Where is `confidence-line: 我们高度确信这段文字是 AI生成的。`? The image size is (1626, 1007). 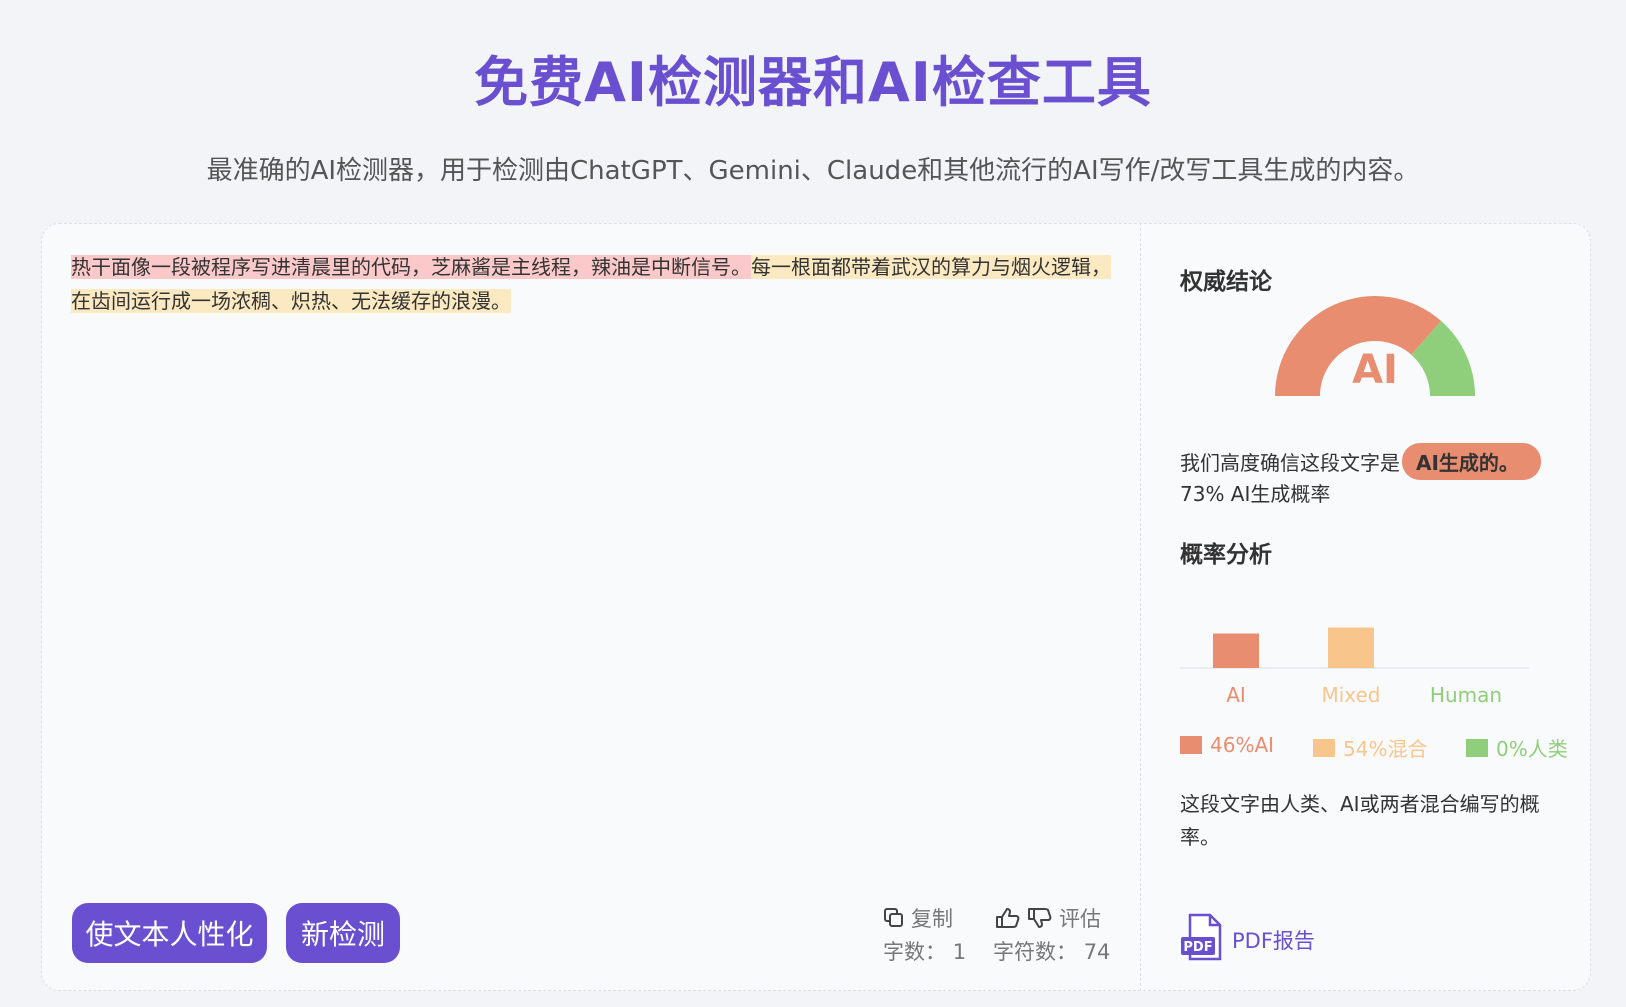 confidence-line: 我们高度确信这段文字是 AI生成的。 is located at coordinates (1360, 461).